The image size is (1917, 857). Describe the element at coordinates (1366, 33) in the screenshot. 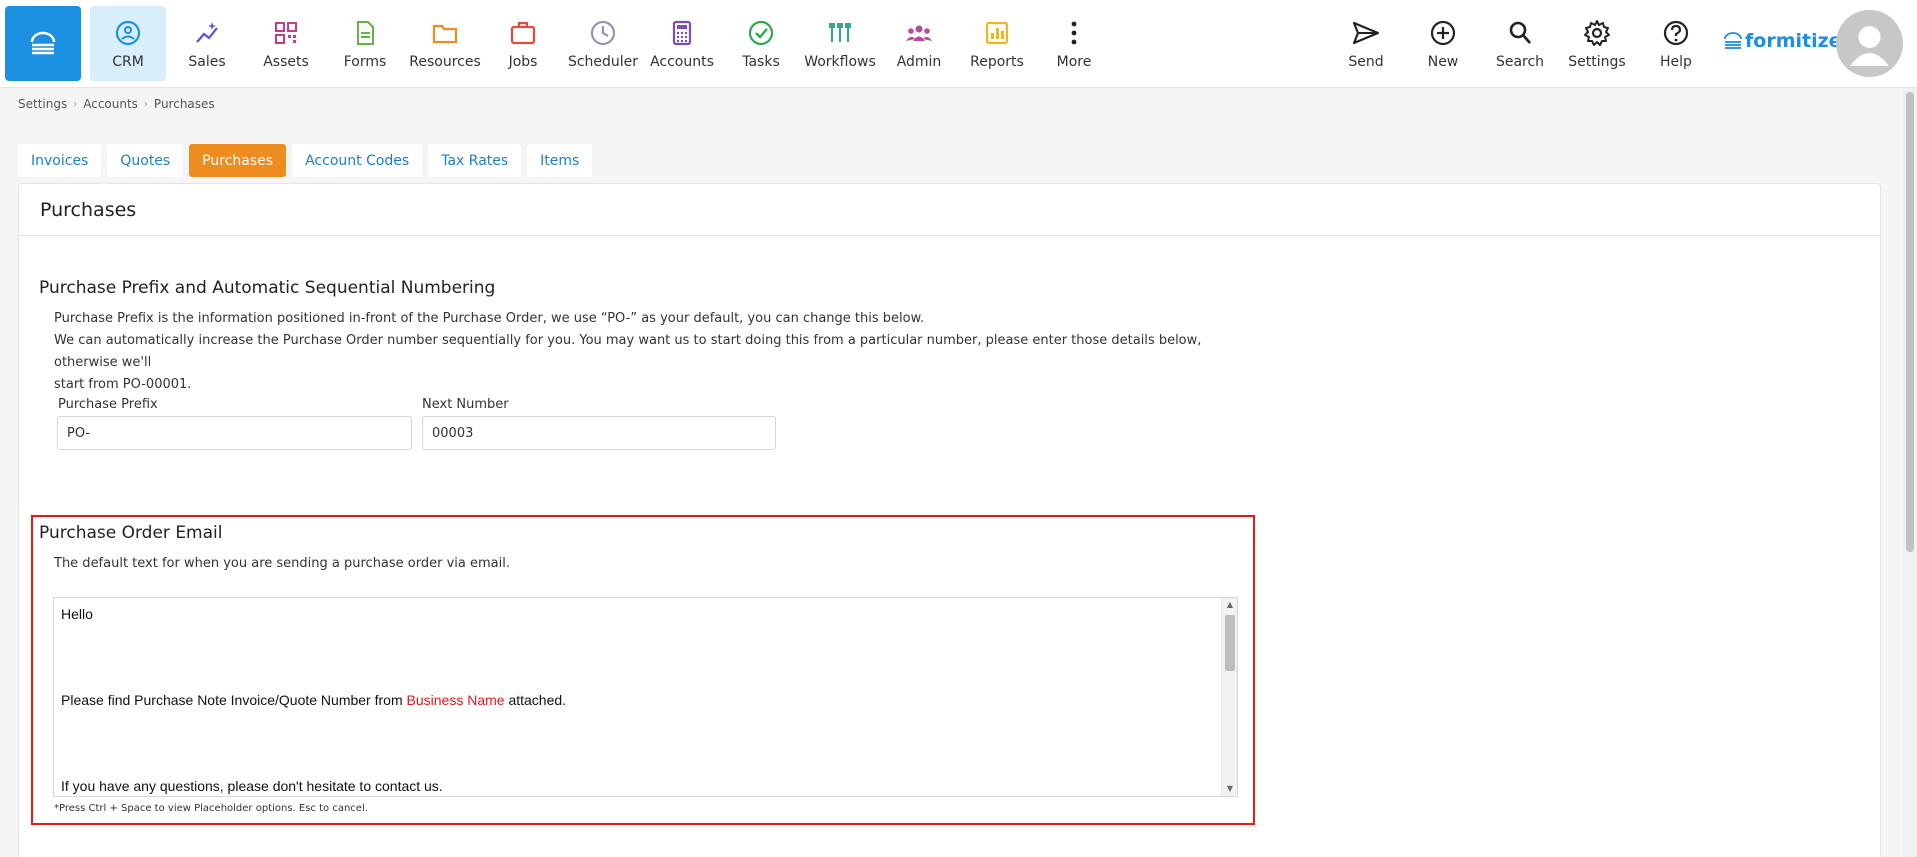

I see `send-icon` at that location.